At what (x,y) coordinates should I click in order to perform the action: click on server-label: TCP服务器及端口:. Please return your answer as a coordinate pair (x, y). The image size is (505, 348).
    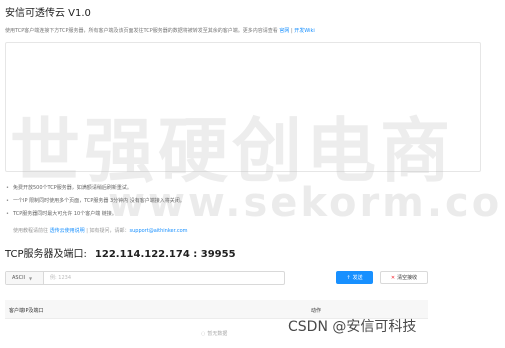
    Looking at the image, I should click on (46, 254).